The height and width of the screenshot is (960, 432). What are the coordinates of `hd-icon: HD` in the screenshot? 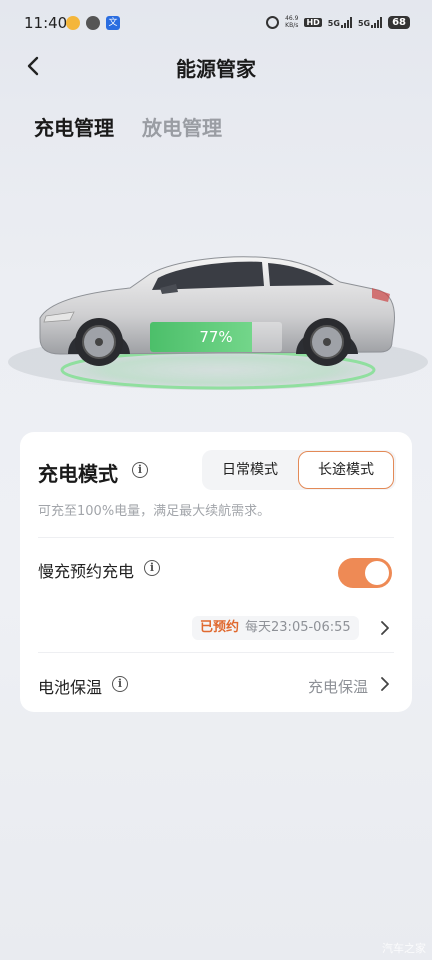 It's located at (313, 22).